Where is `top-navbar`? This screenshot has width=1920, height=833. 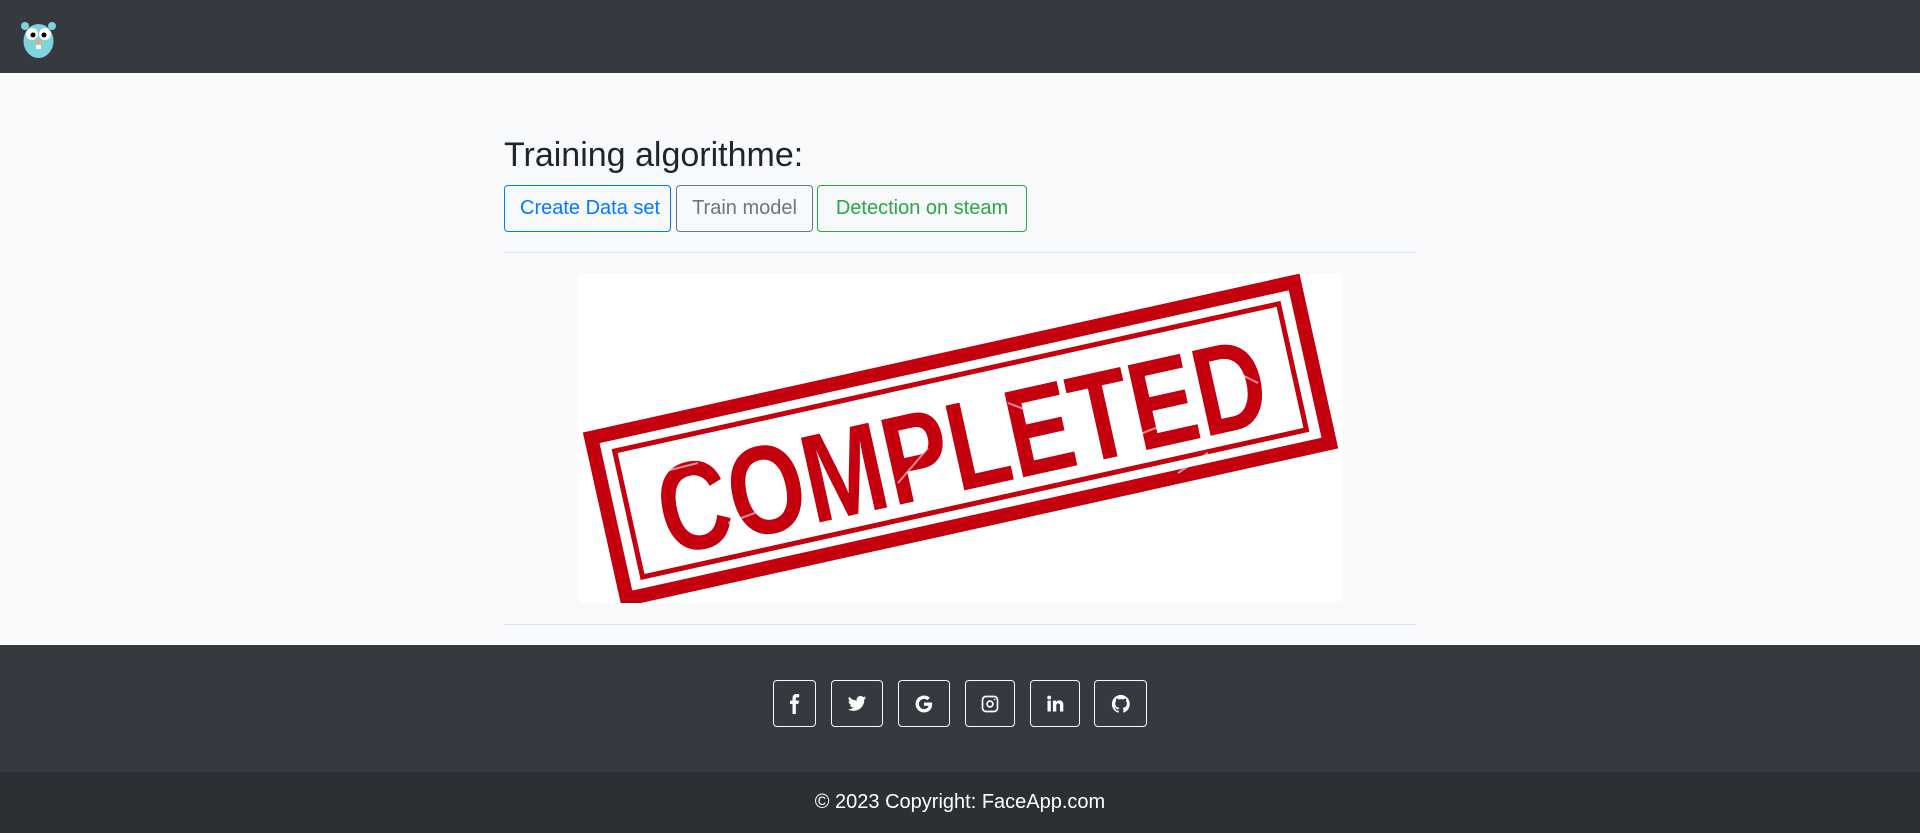
top-navbar is located at coordinates (960, 36).